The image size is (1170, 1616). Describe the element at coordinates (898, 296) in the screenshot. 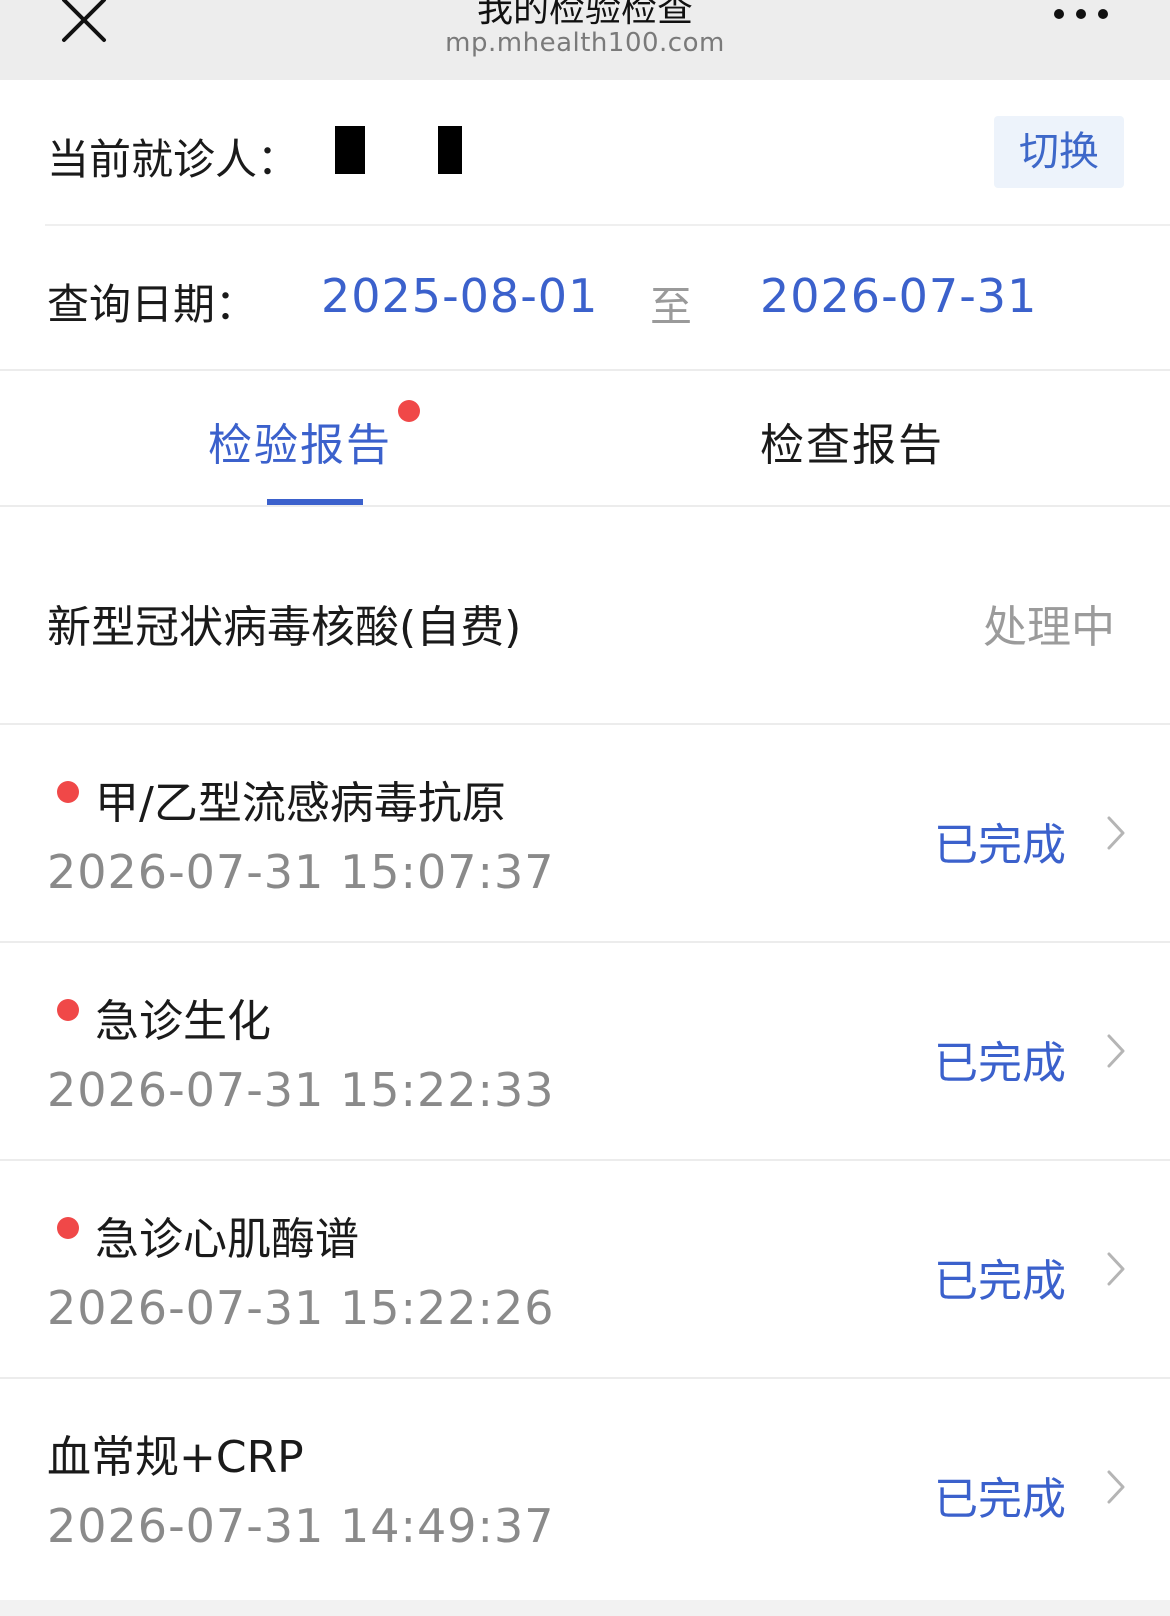

I see `end-date-picker: 2026-07-31` at that location.